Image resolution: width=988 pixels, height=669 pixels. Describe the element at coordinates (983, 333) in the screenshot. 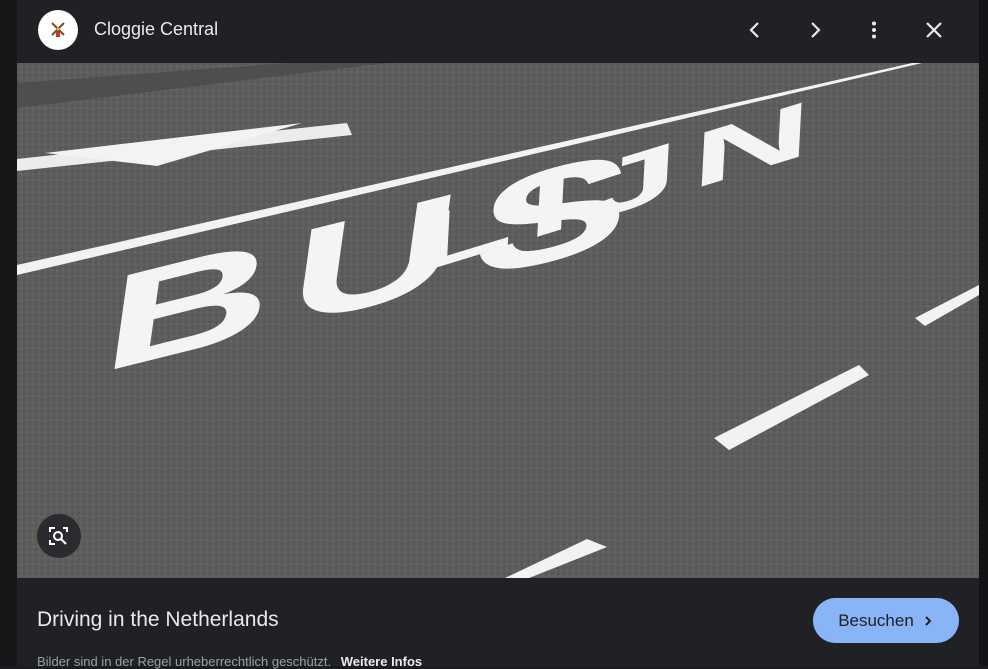

I see `right-scrollbar-track` at that location.